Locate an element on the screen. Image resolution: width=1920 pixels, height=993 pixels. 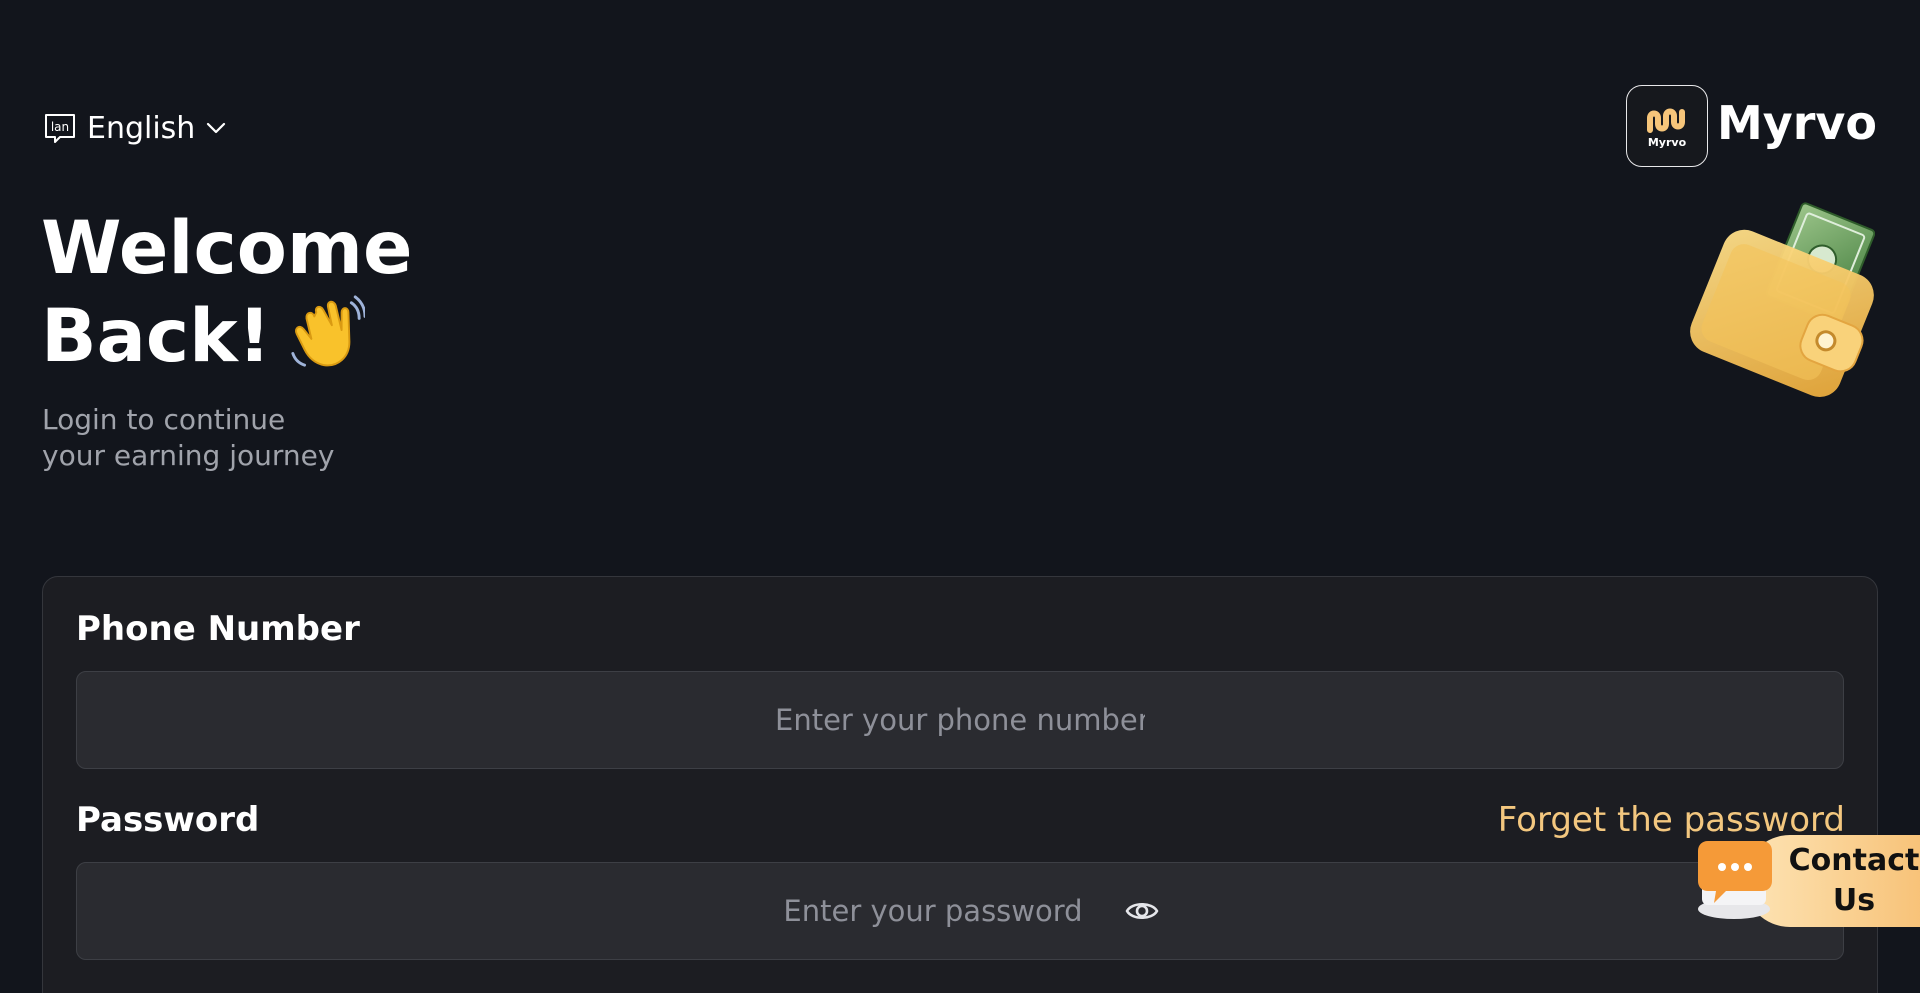
title-line-2-row: Back! is located at coordinates (226, 337).